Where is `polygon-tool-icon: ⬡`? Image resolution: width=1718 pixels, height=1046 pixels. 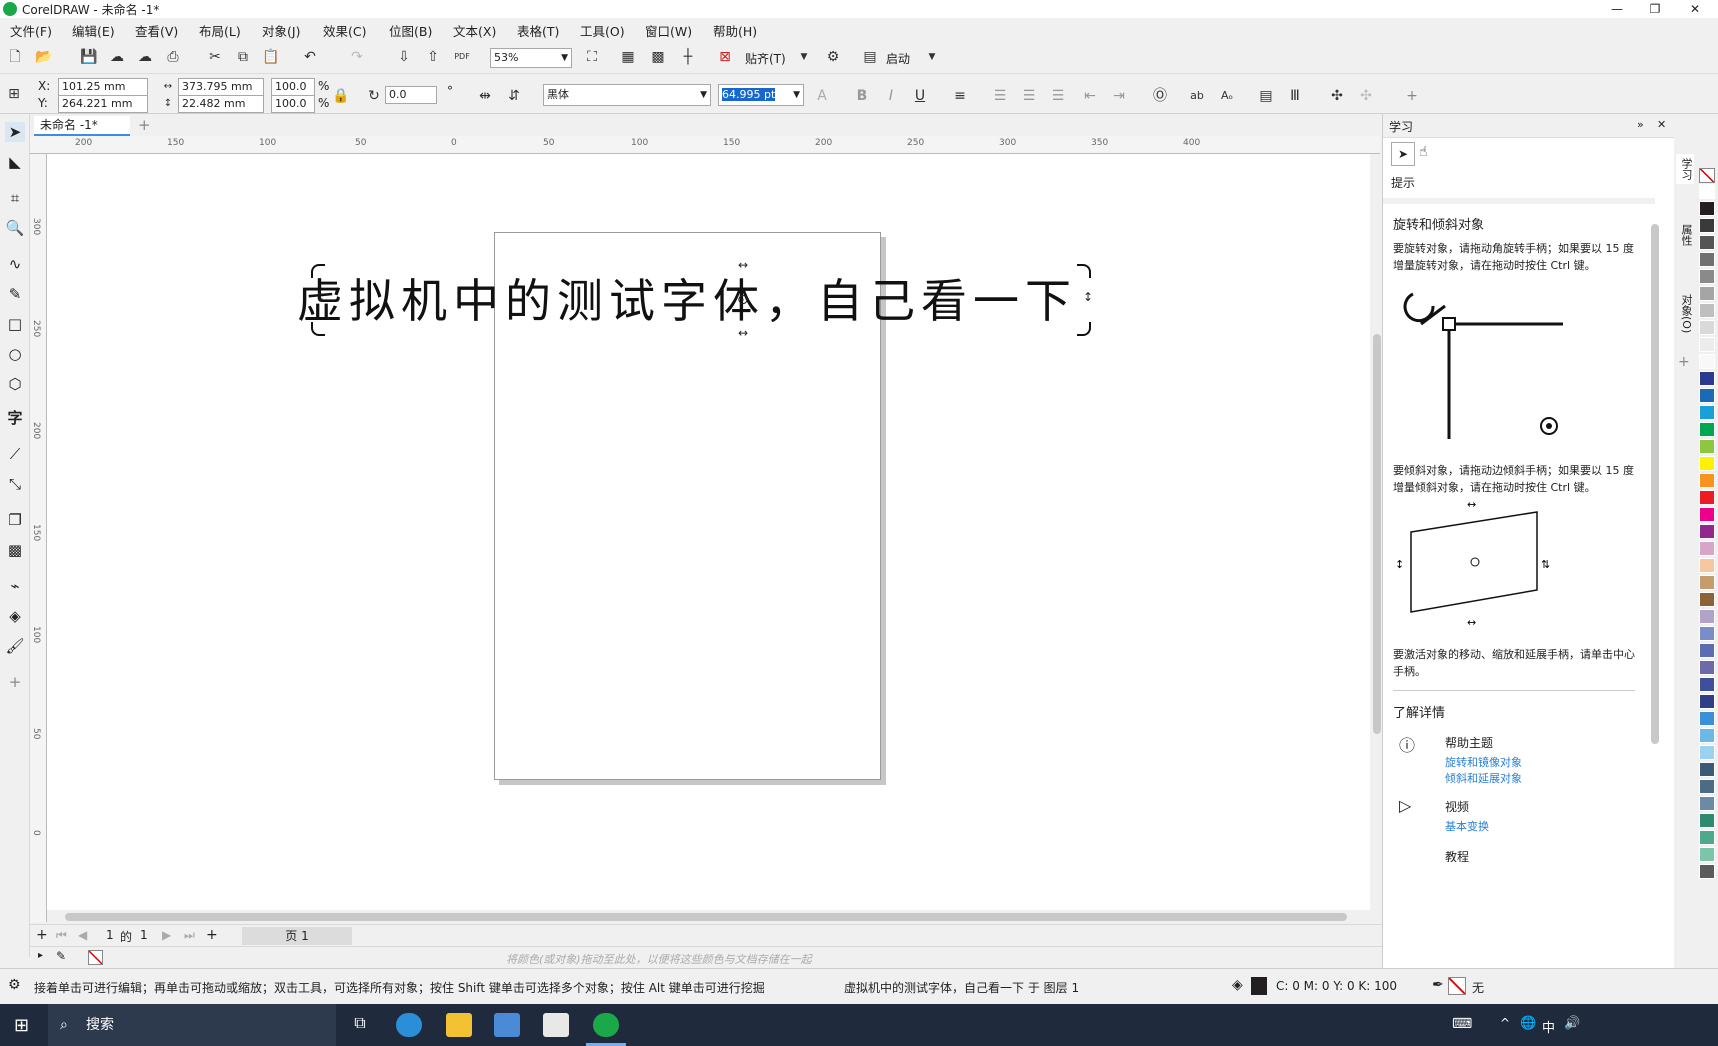 polygon-tool-icon: ⬡ is located at coordinates (15, 384).